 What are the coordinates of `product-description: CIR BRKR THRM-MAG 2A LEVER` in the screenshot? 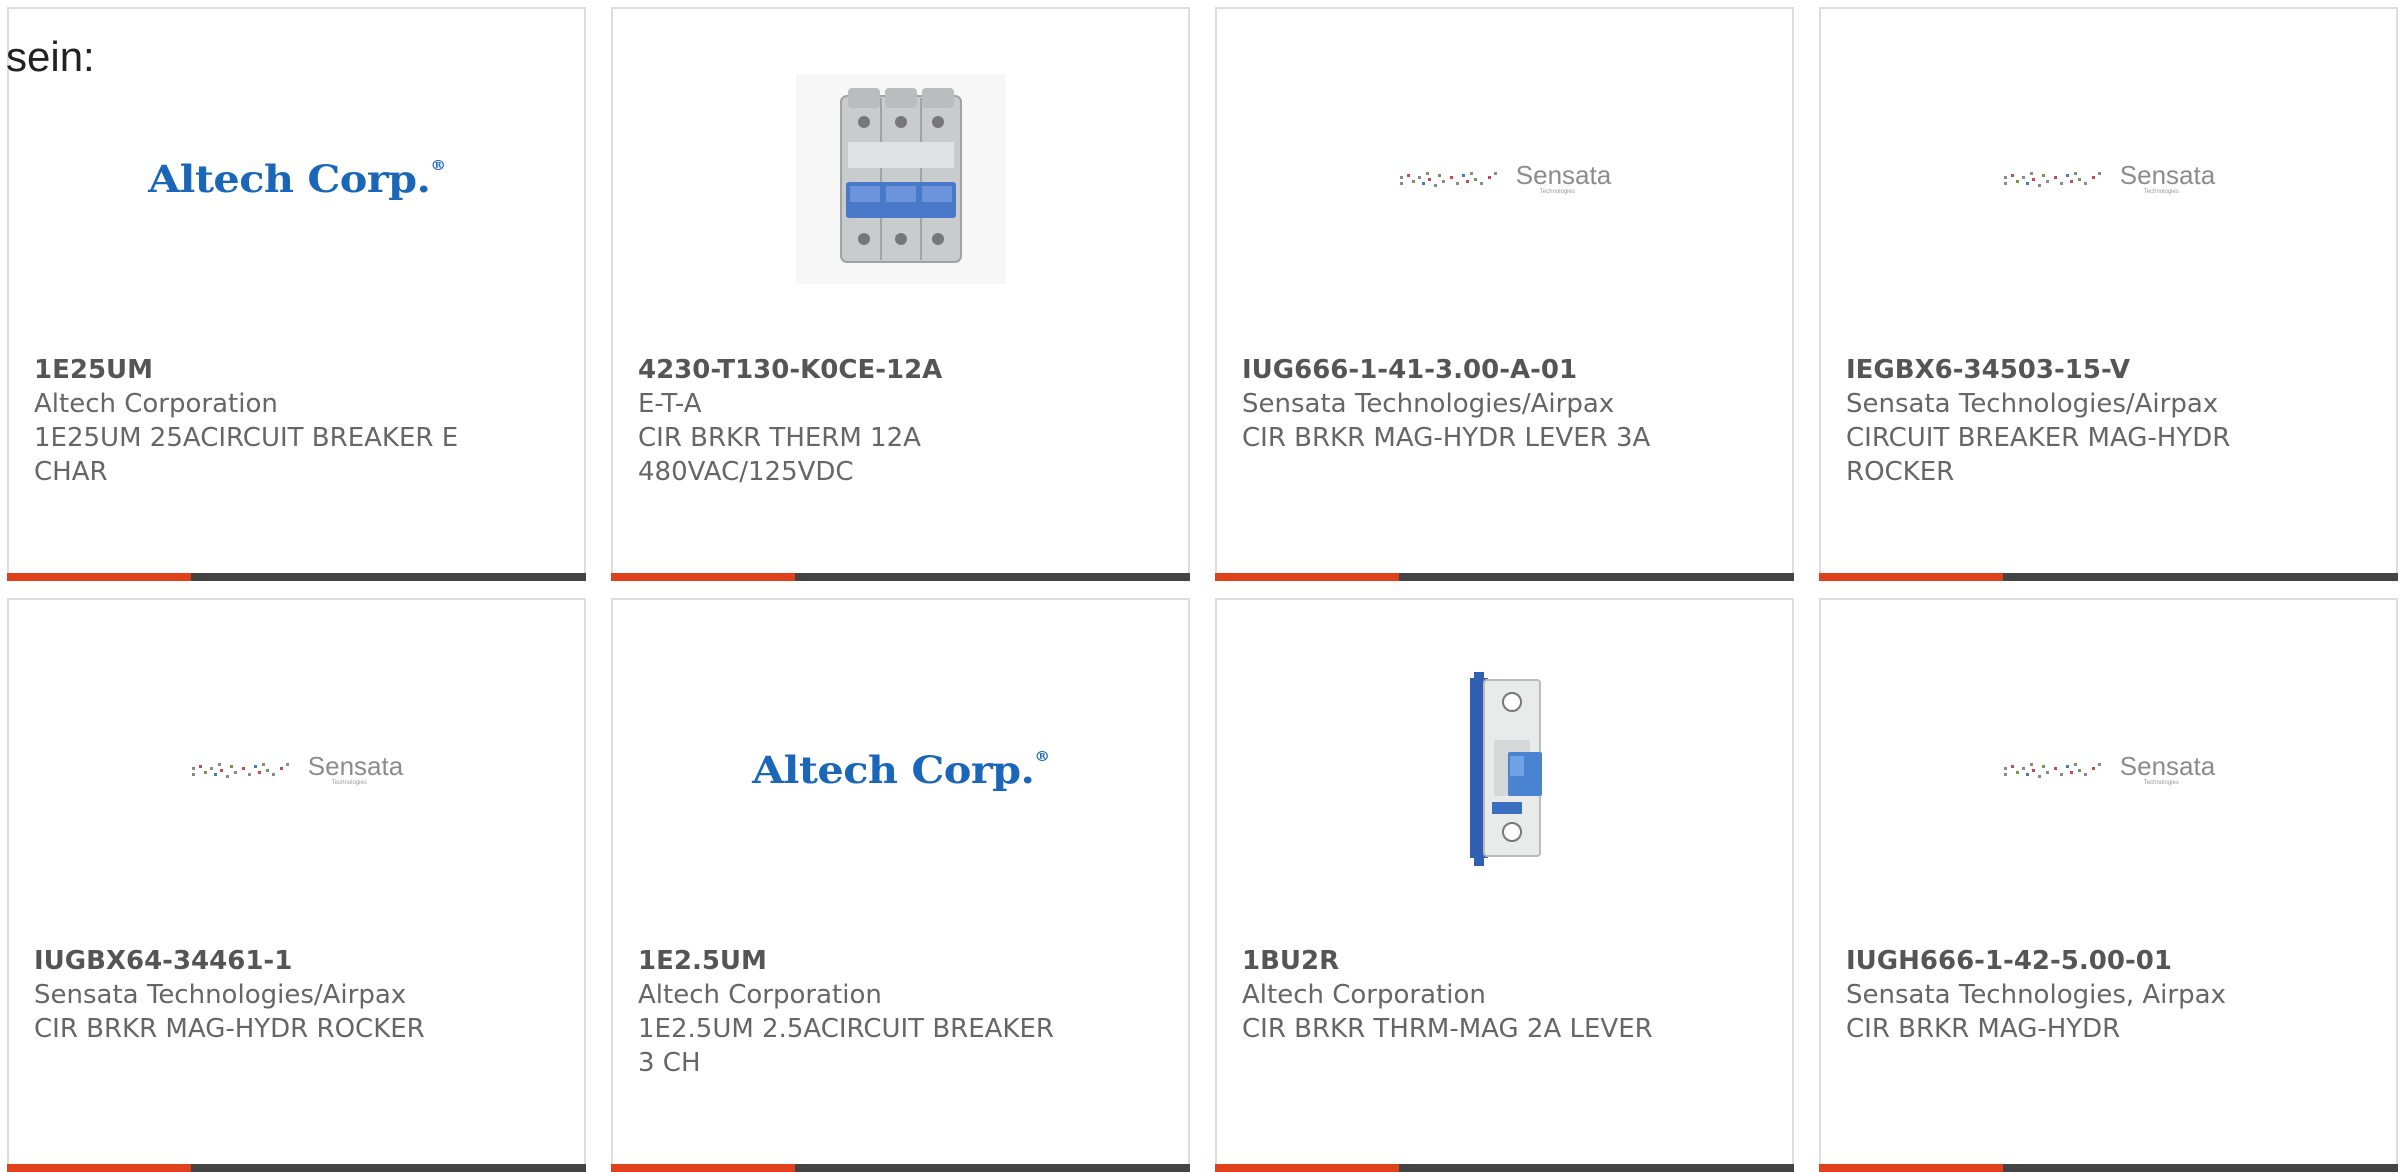 It's located at (1447, 1029).